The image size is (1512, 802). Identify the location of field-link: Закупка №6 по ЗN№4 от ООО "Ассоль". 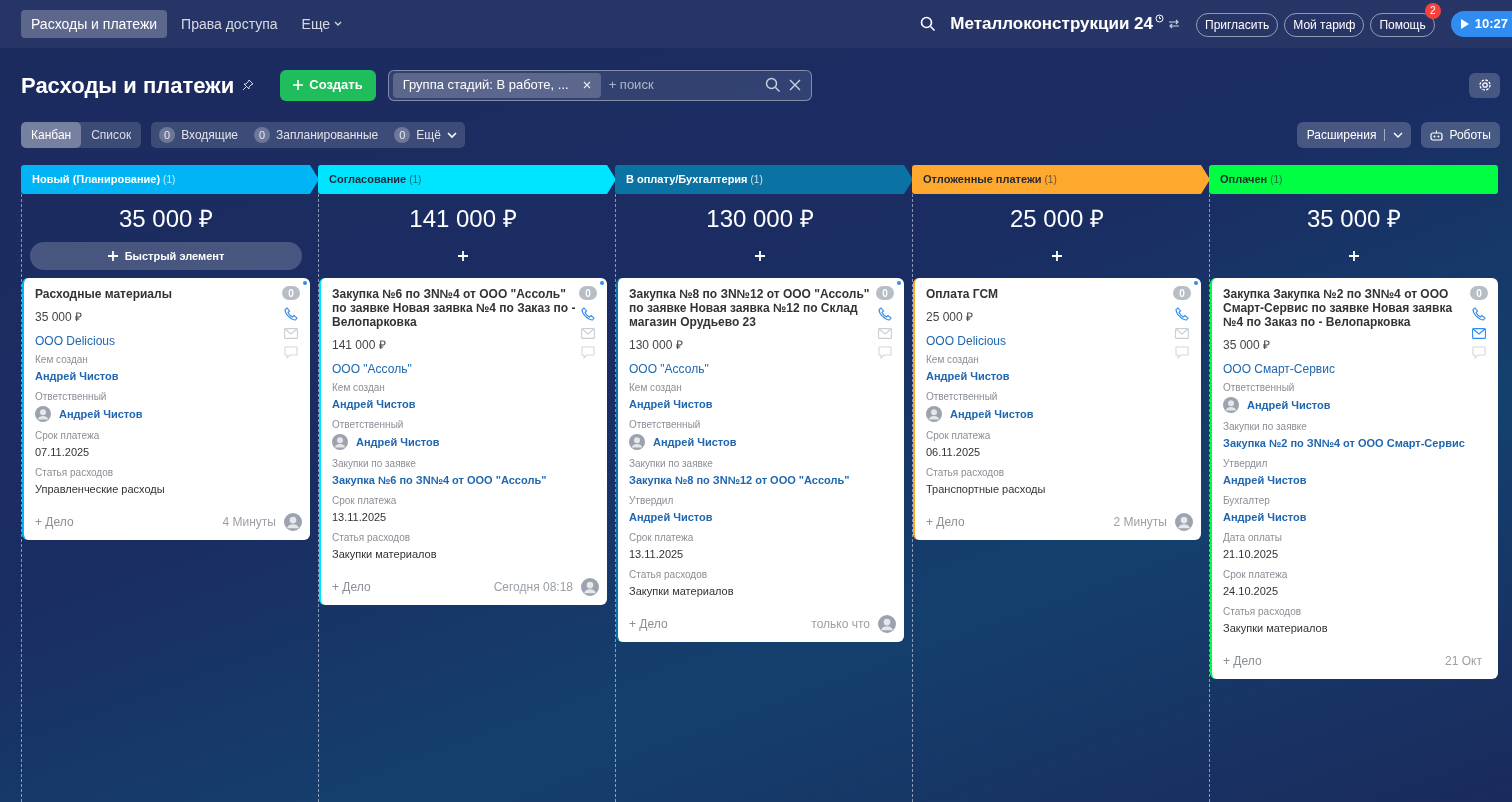
(454, 479).